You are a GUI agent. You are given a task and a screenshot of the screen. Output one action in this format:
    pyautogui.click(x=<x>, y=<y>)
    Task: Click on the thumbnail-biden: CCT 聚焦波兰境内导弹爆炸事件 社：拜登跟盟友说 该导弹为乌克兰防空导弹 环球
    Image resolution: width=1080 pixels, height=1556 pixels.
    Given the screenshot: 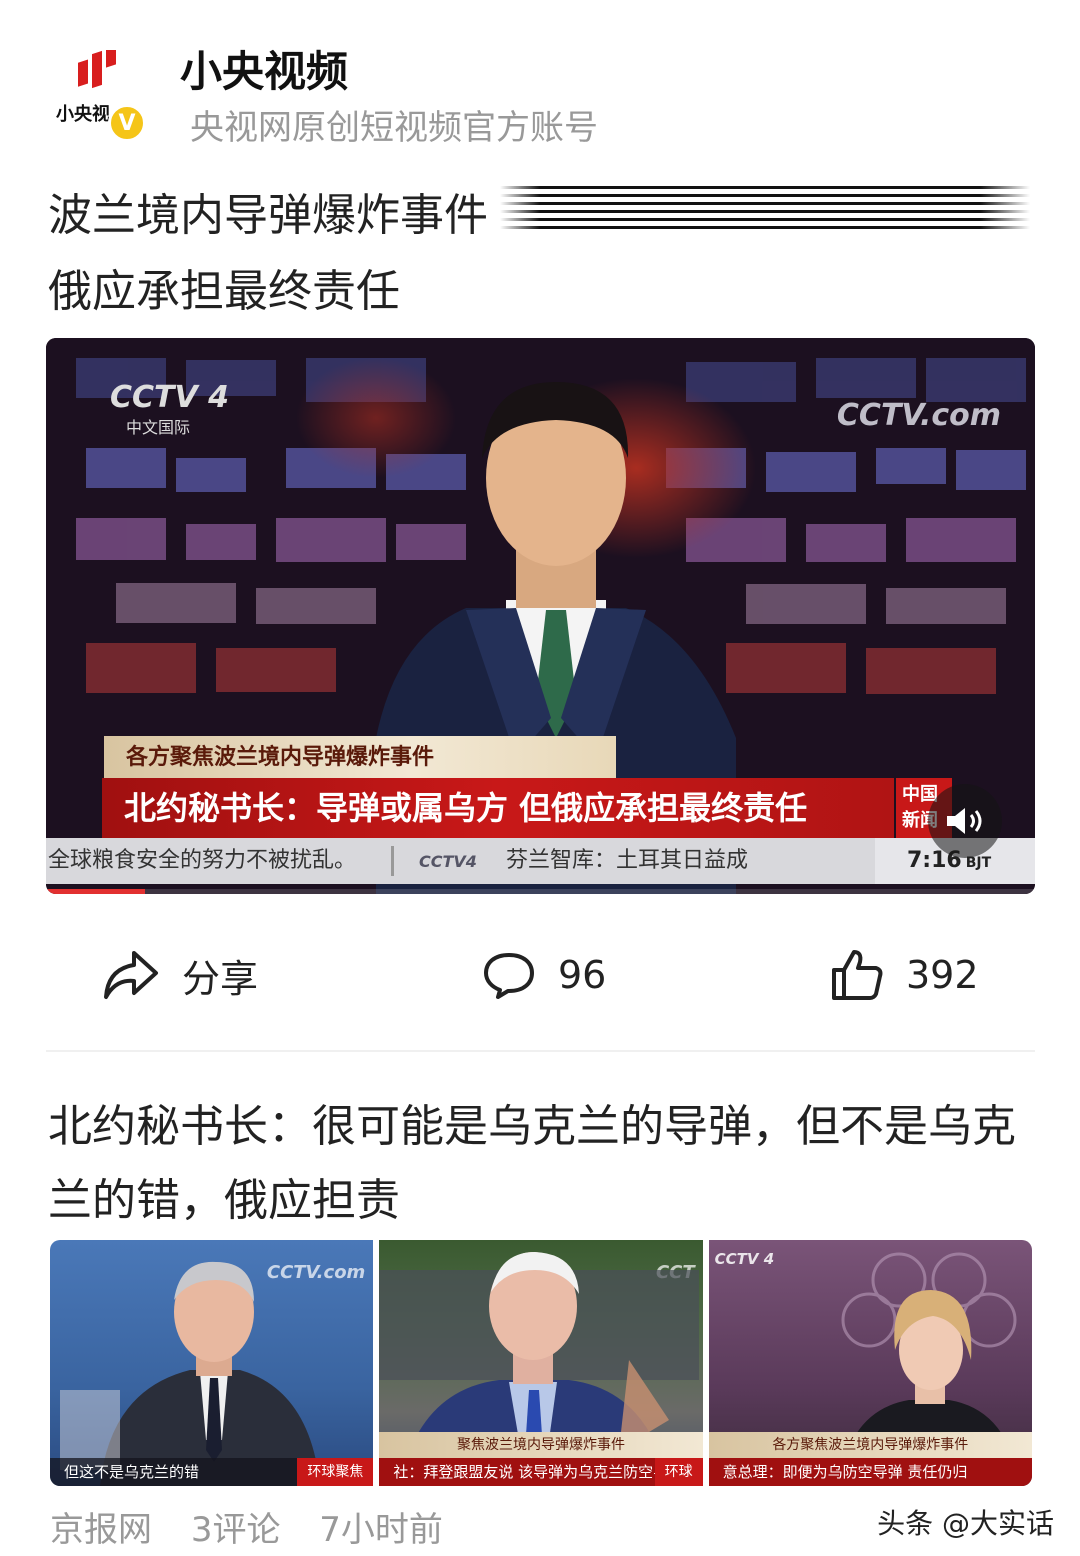 What is the action you would take?
    pyautogui.click(x=541, y=1363)
    